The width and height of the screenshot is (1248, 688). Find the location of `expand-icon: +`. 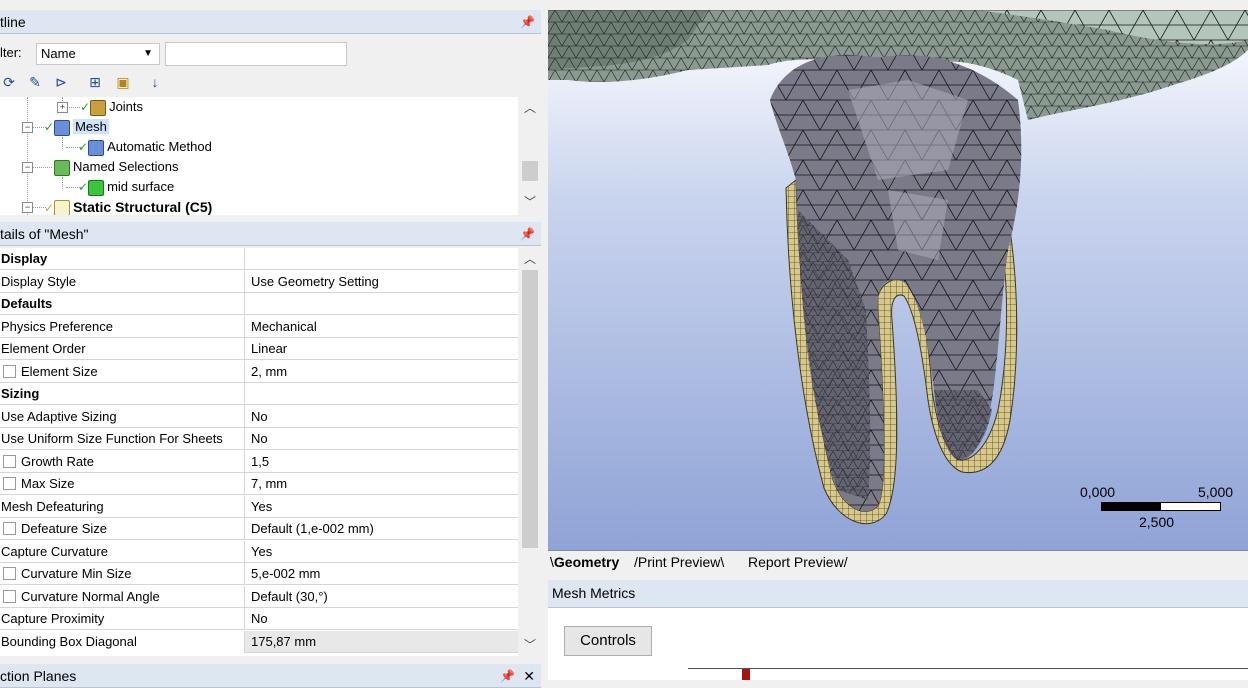

expand-icon: + is located at coordinates (62, 107).